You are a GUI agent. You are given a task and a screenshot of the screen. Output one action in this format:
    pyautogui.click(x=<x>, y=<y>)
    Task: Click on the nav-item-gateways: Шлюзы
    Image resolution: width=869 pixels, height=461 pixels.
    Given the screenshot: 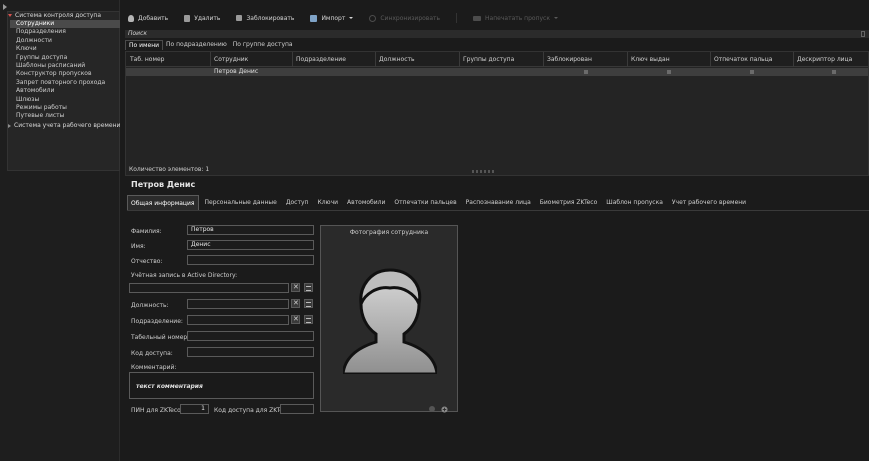 What is the action you would take?
    pyautogui.click(x=65, y=100)
    